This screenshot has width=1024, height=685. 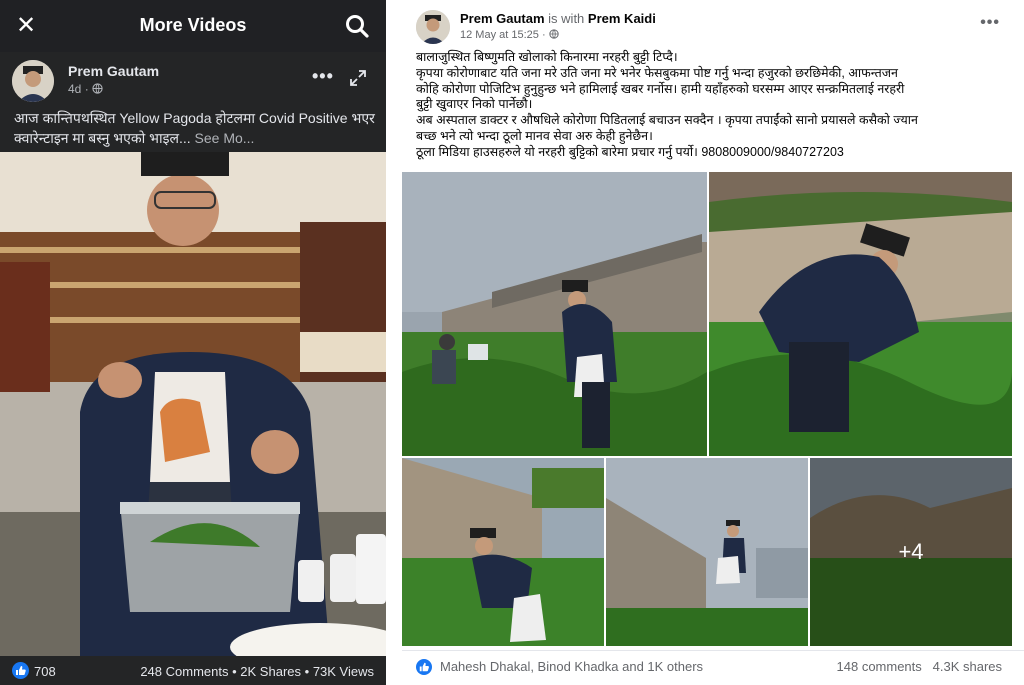 I want to click on shares-count: 2K Shares, so click(x=270, y=671).